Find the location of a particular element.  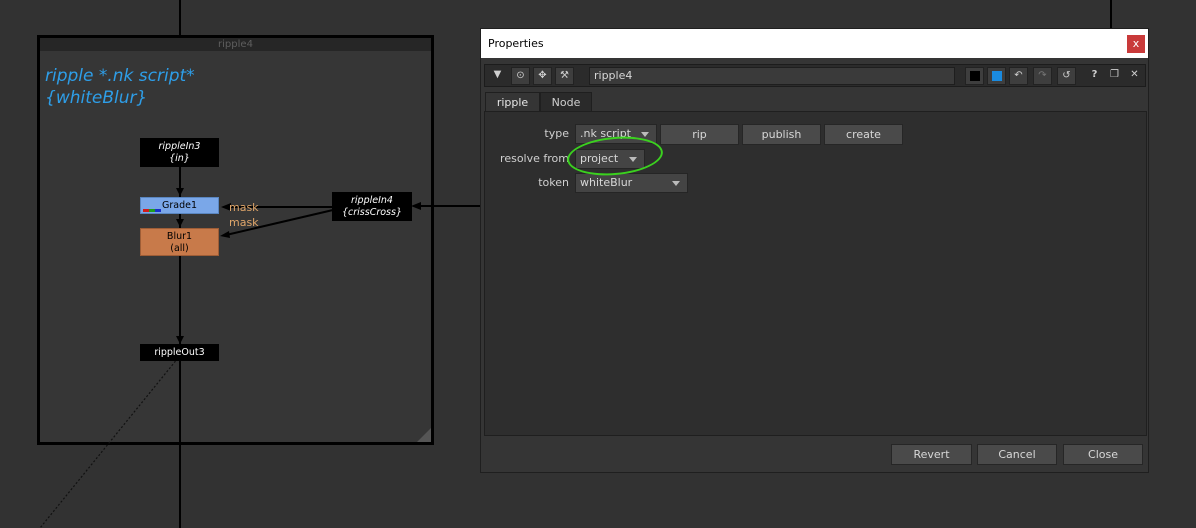

blue-swatch is located at coordinates (996, 76).